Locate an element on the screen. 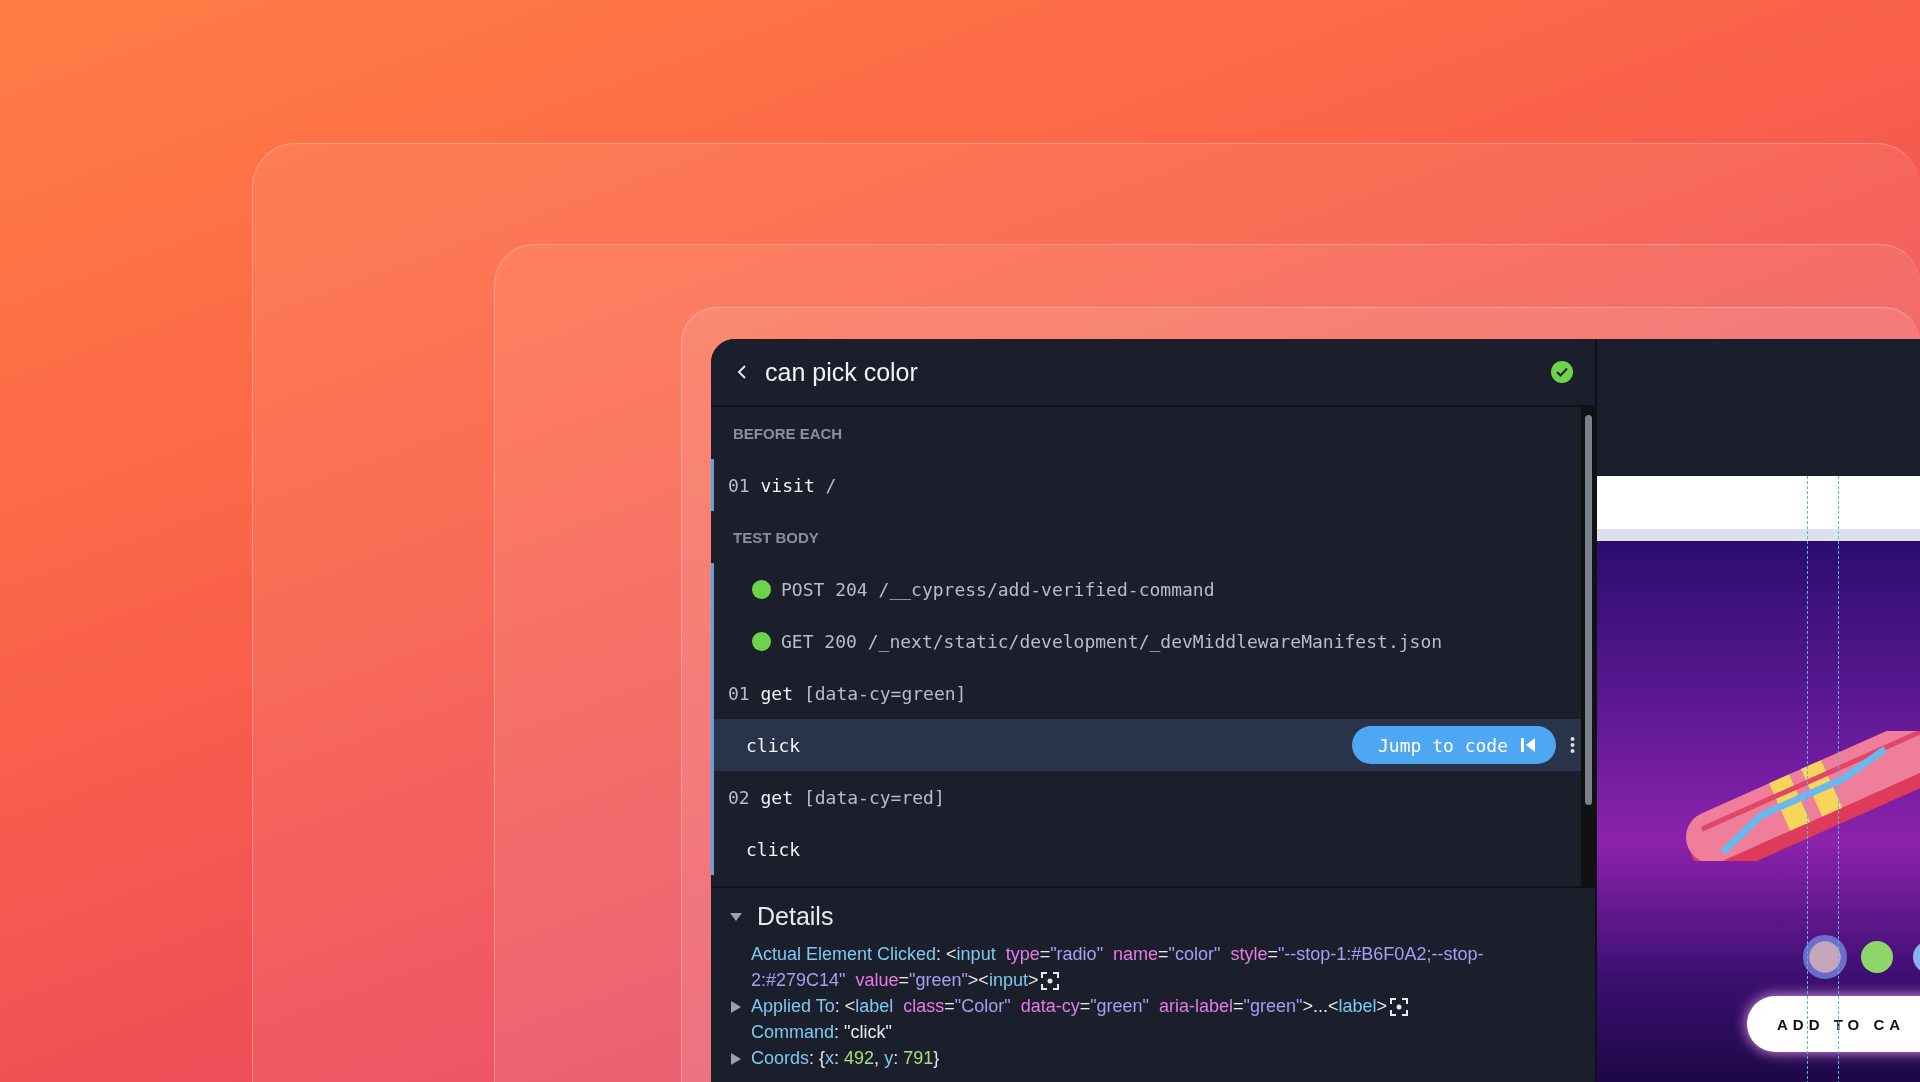 The height and width of the screenshot is (1082, 1920). back-icon is located at coordinates (742, 372).